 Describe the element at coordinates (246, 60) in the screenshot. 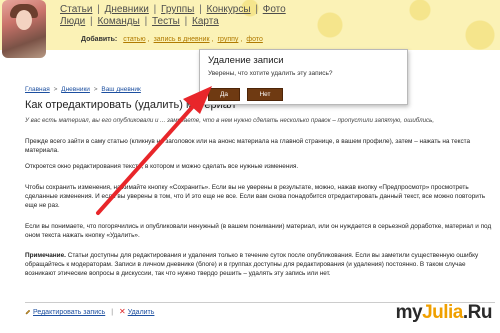

I see `dialog-title: Удаление записи` at that location.